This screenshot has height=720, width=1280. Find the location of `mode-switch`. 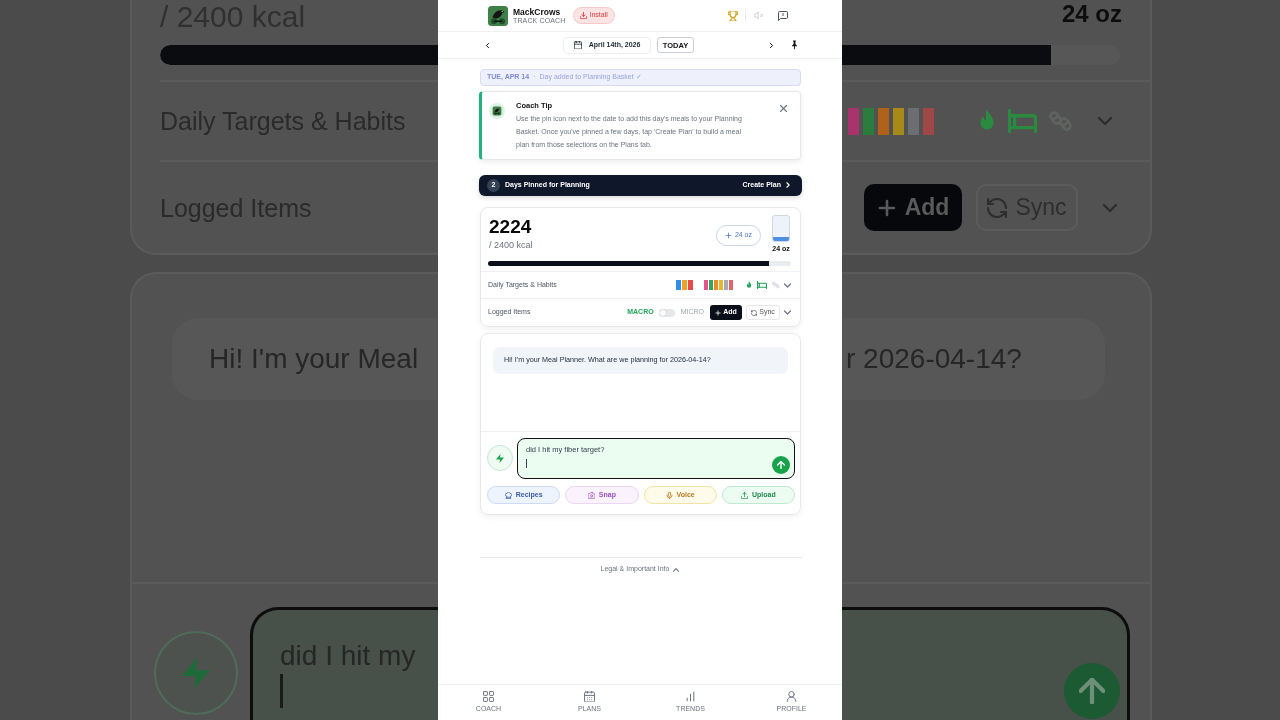

mode-switch is located at coordinates (666, 312).